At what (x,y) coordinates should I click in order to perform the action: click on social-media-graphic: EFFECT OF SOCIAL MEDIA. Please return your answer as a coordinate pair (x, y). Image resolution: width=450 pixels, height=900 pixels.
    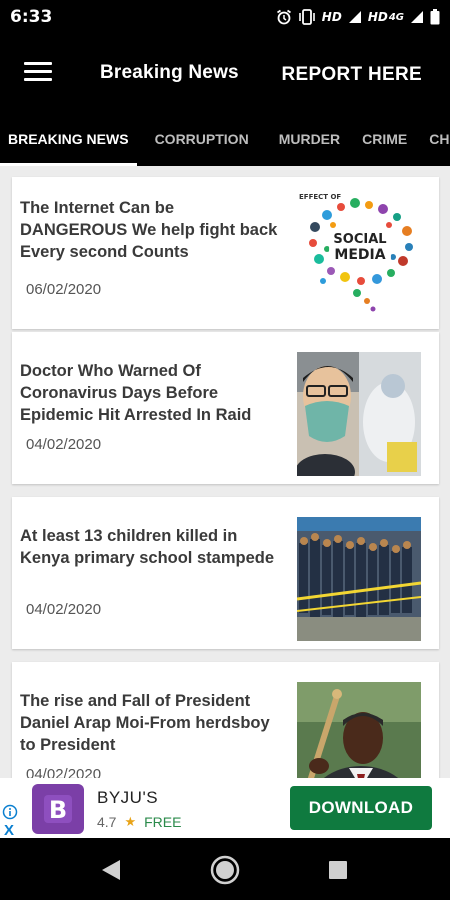
    Looking at the image, I should click on (359, 249).